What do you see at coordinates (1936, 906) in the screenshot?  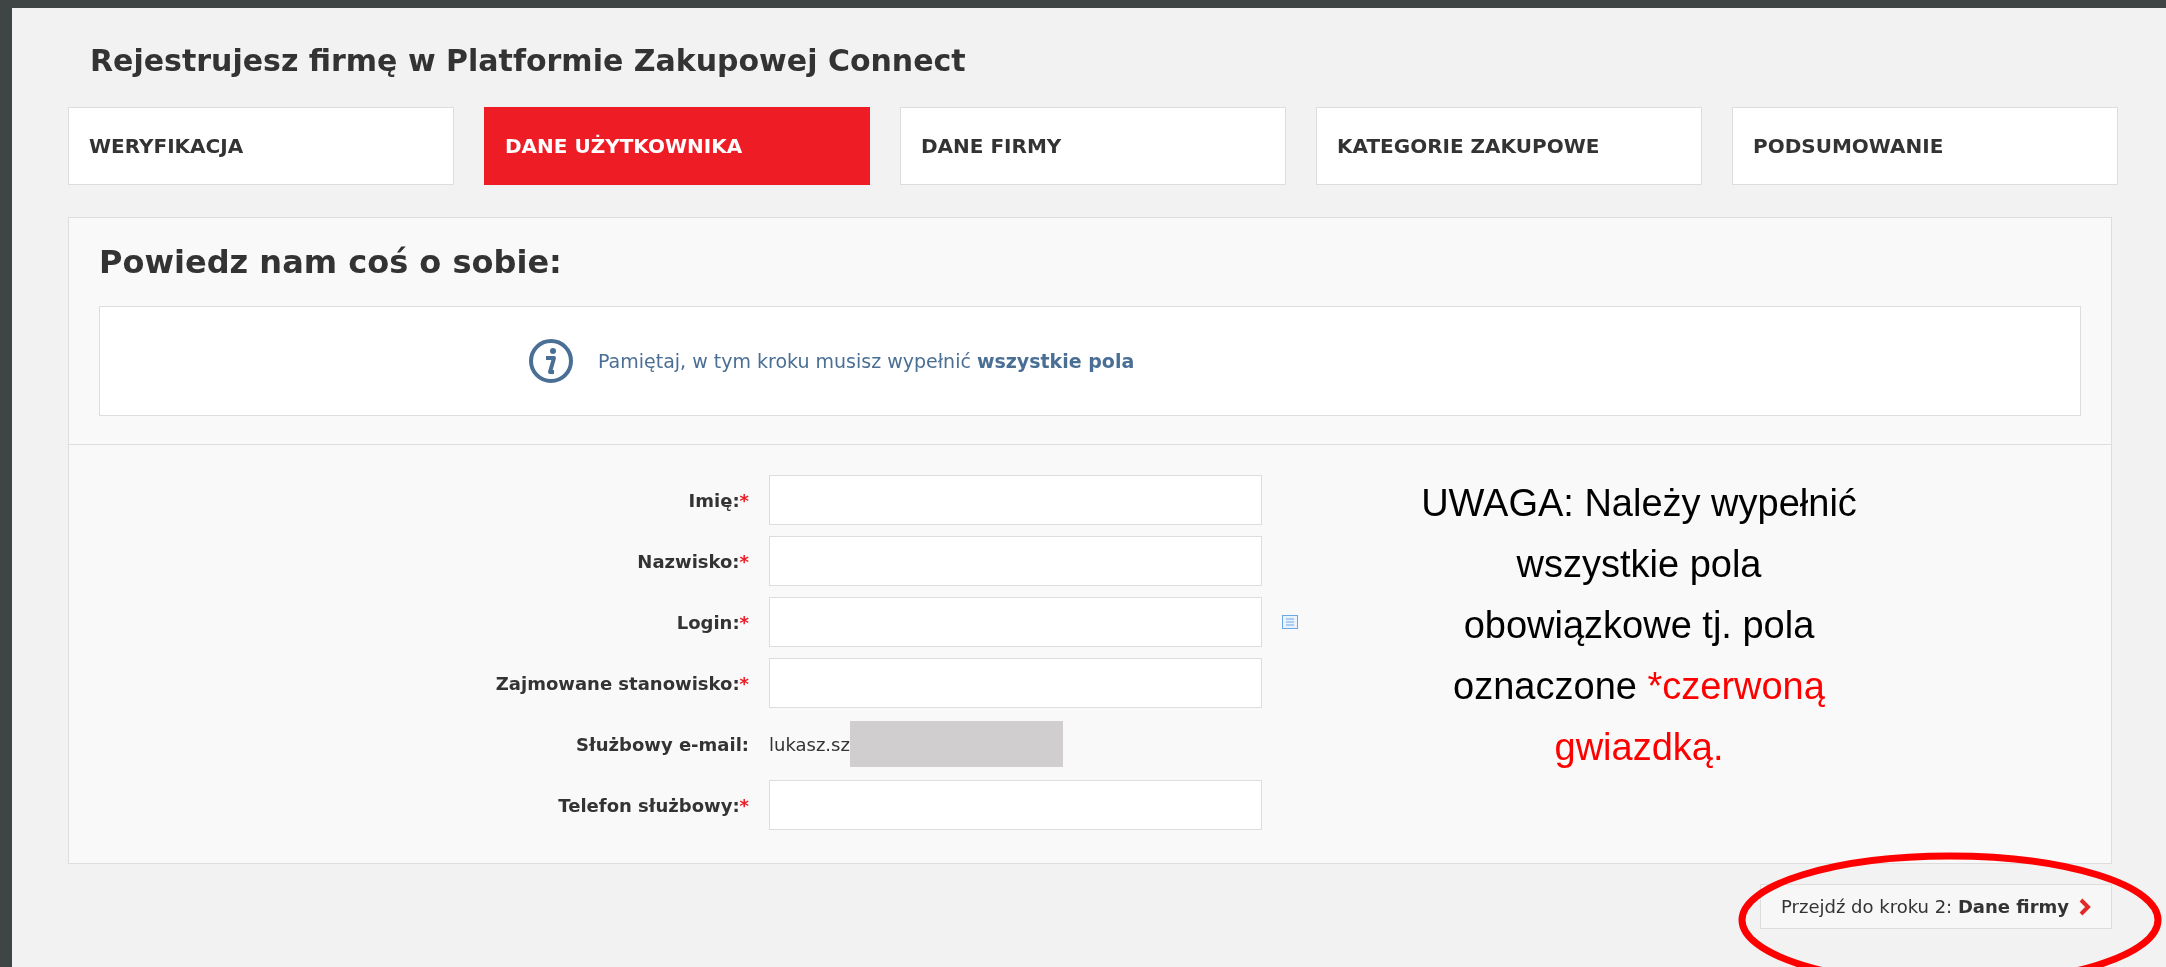 I see `next-step-button: Przejdź do kroku 2: Dane firmy` at bounding box center [1936, 906].